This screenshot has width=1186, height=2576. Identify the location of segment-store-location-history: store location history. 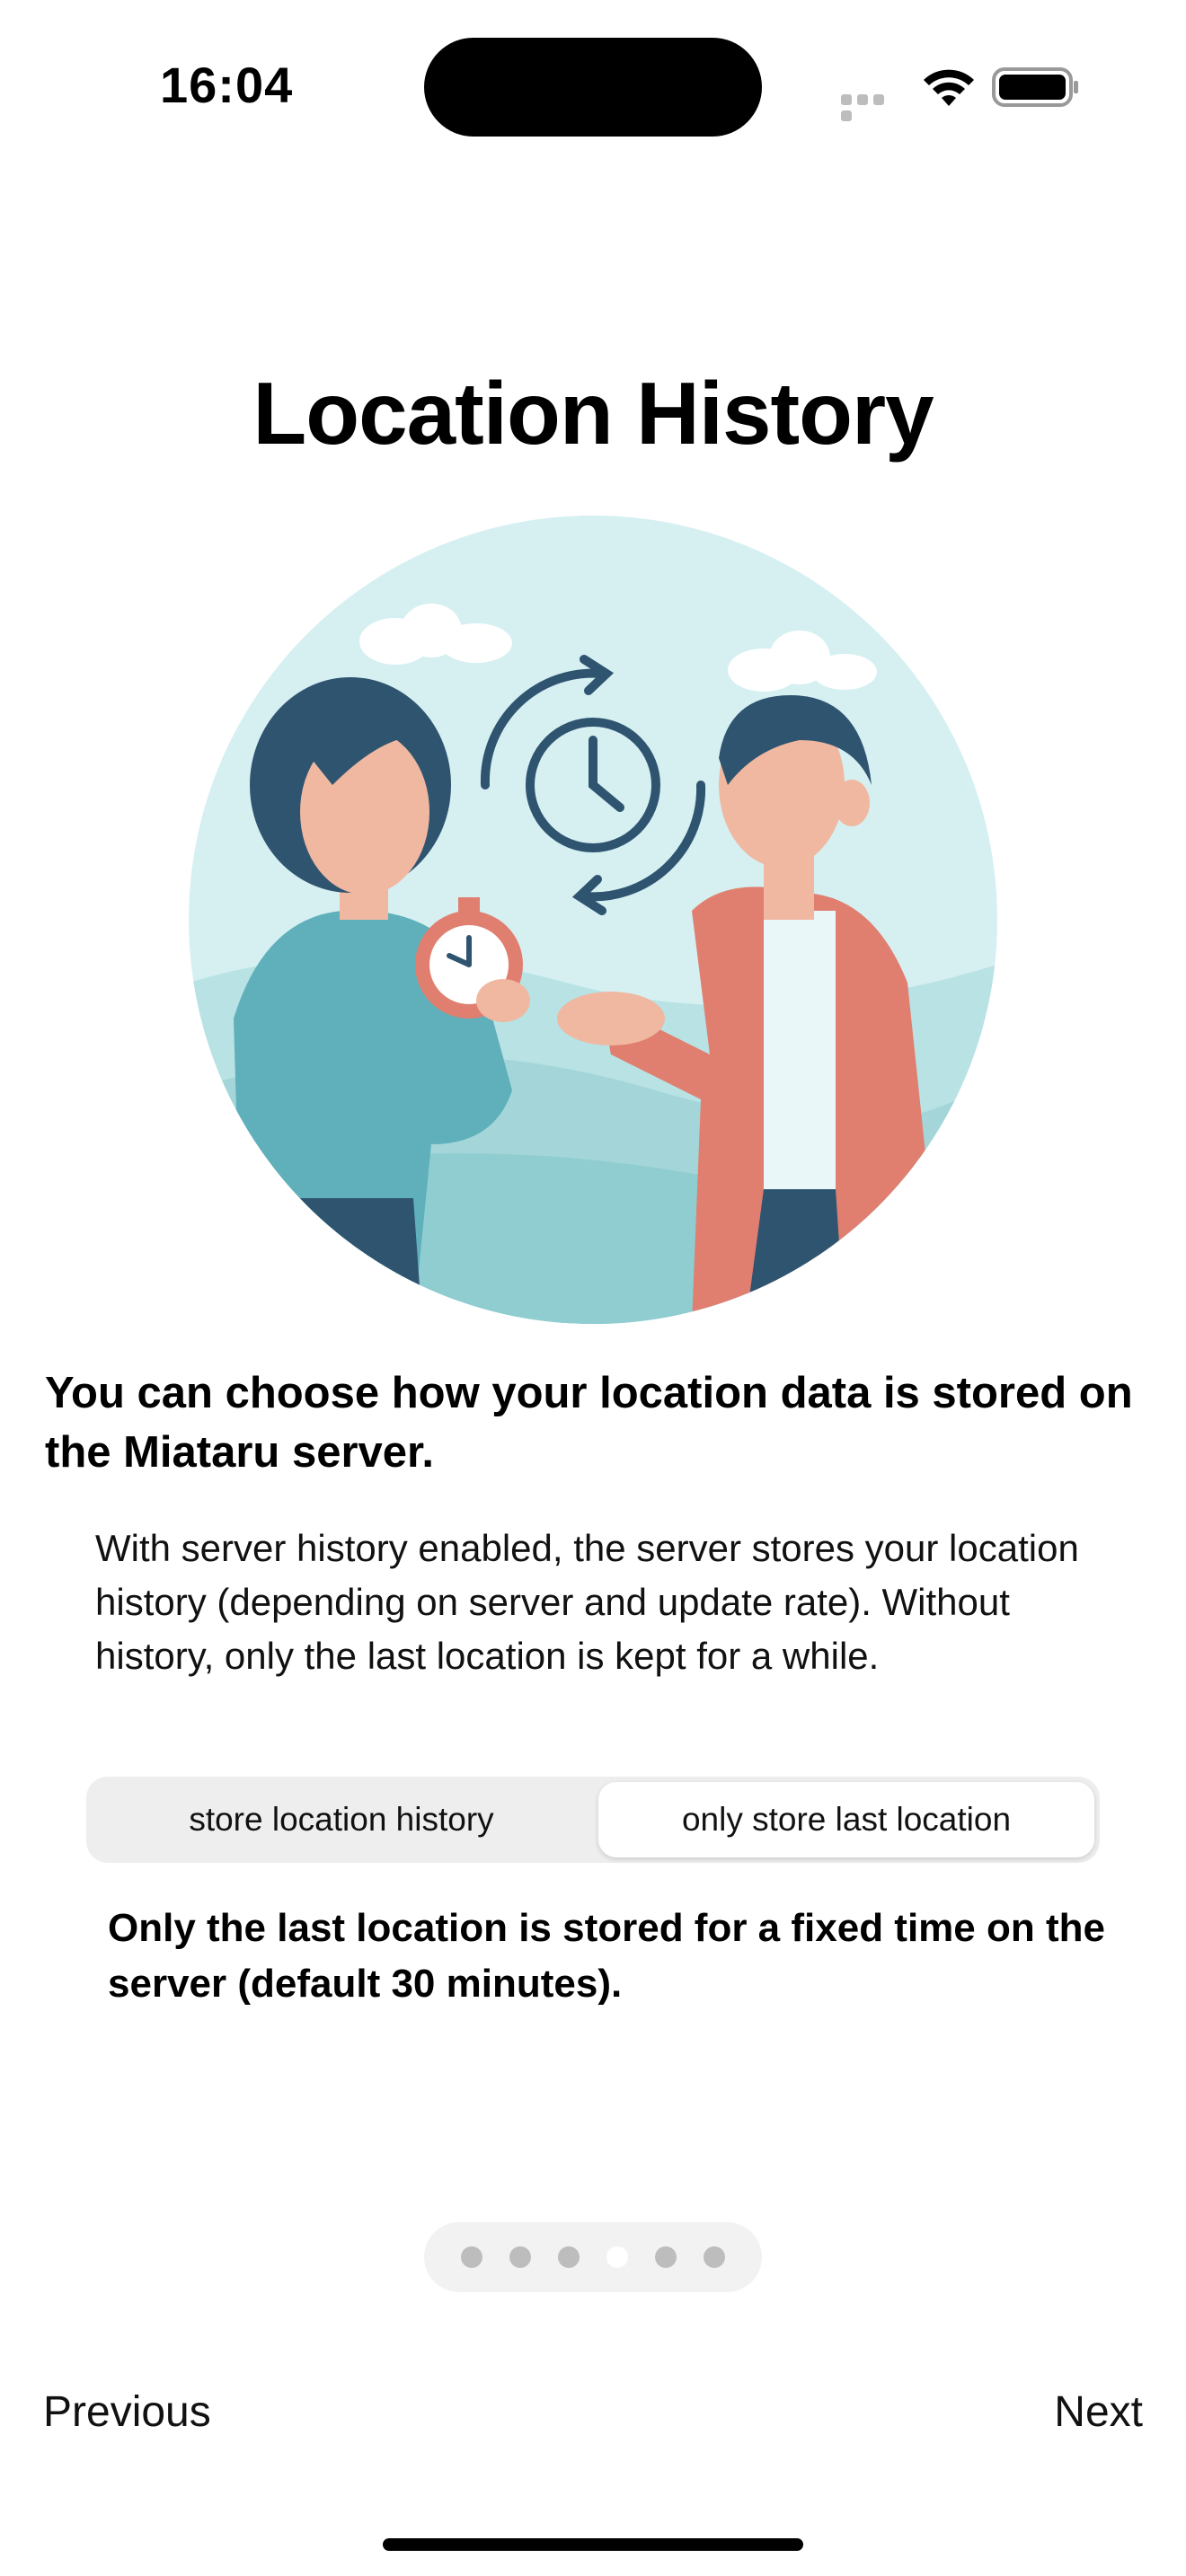
(341, 1819).